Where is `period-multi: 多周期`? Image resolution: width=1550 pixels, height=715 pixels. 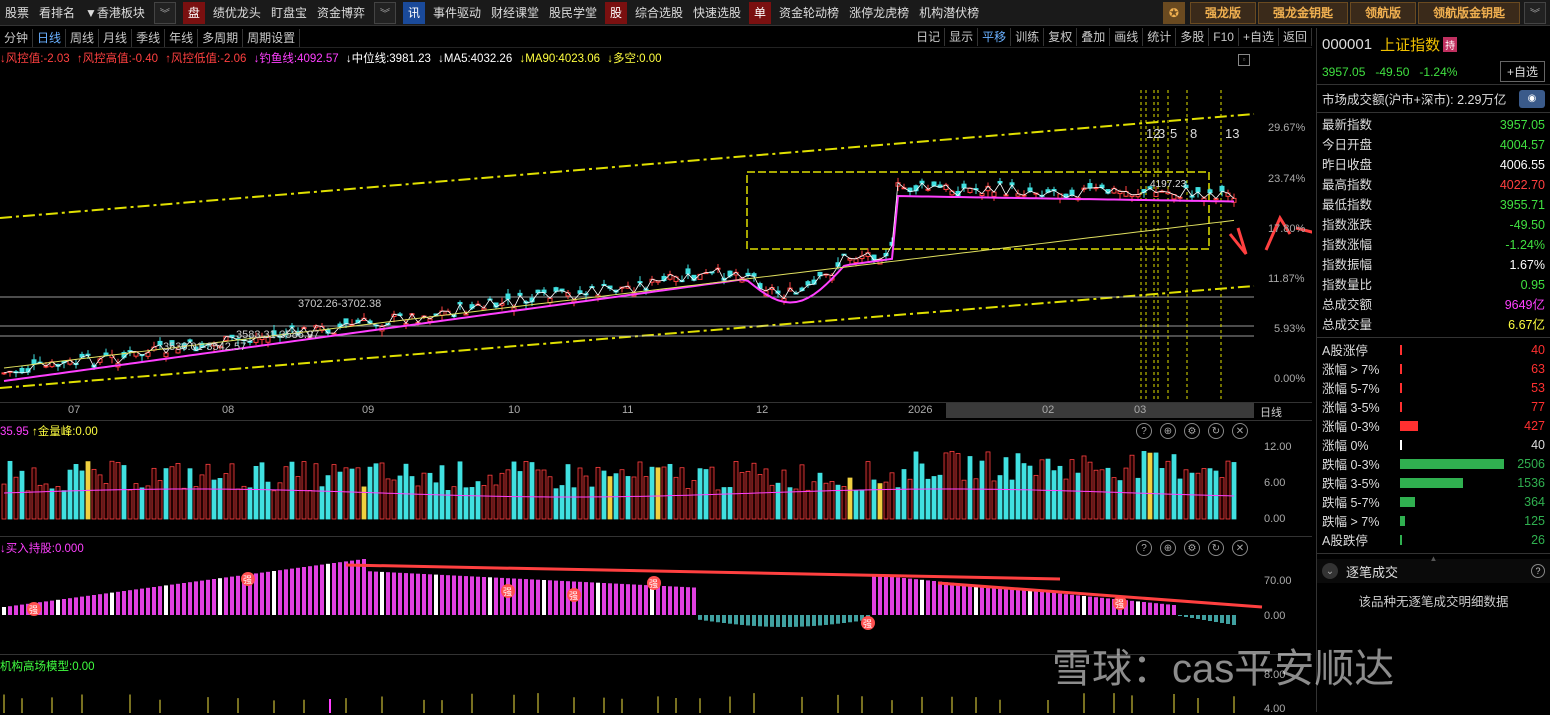
period-multi: 多周期 is located at coordinates (221, 37).